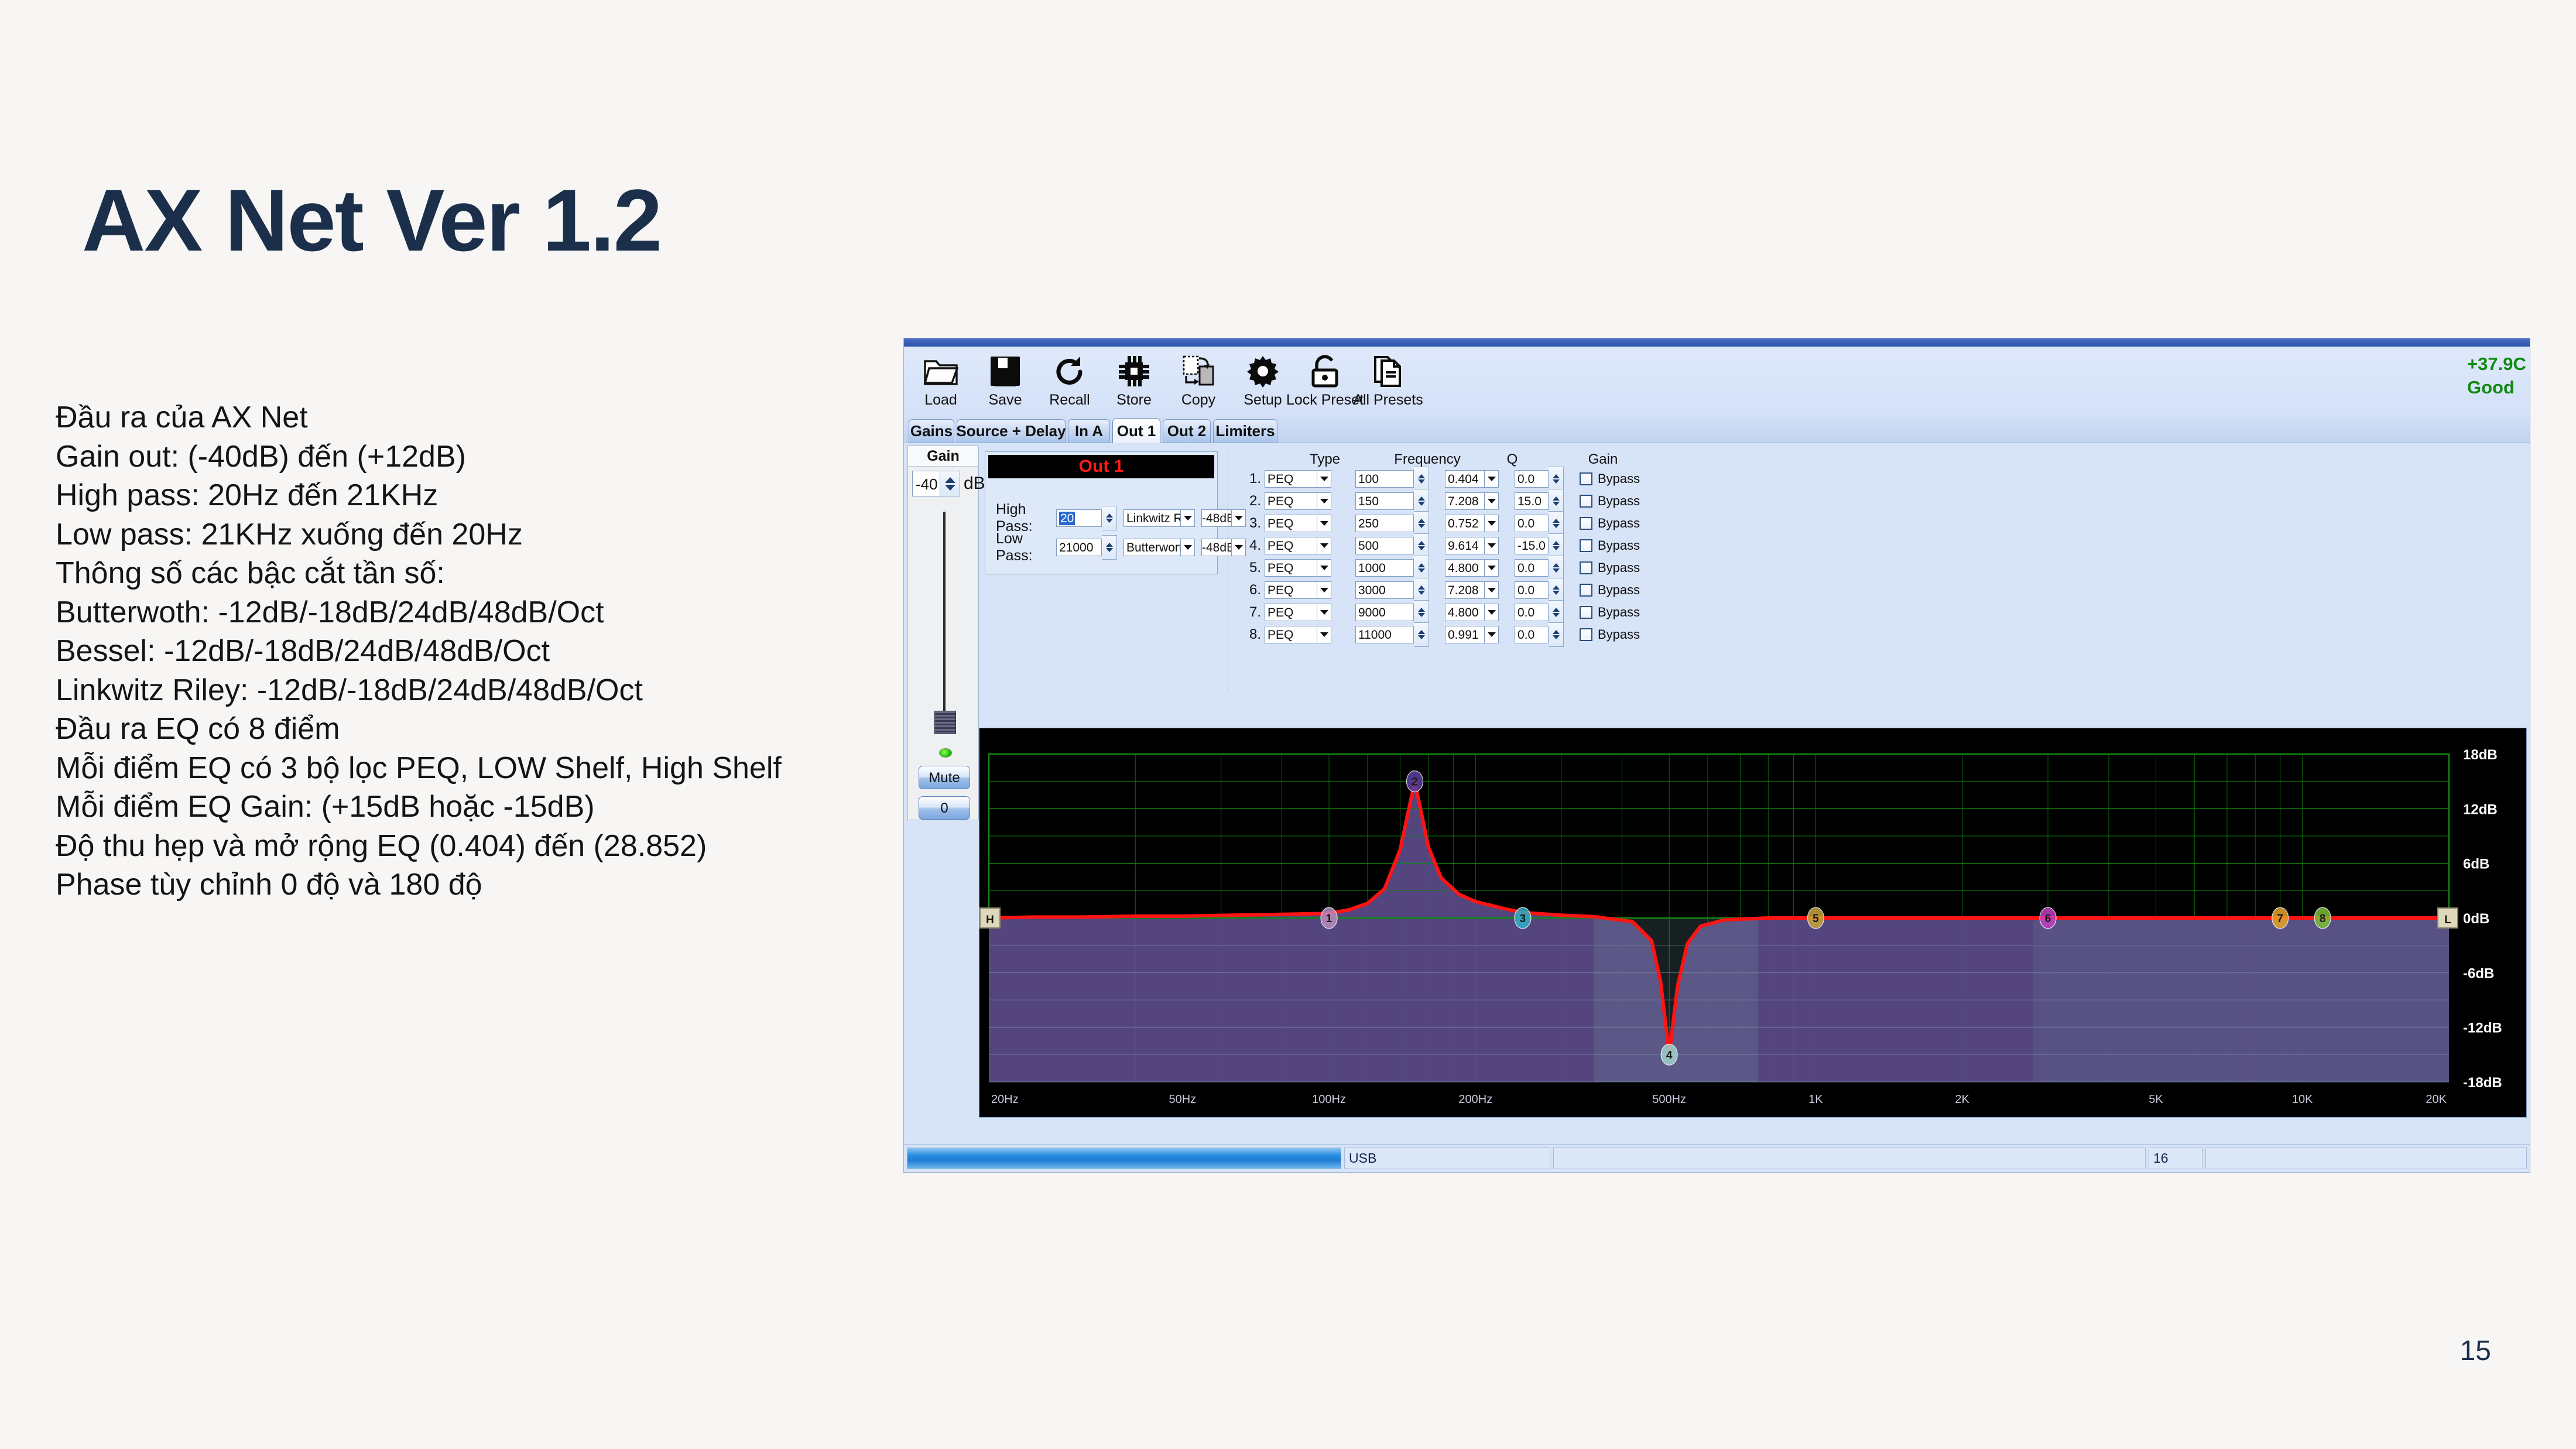  I want to click on low-pass-frequency-input: 21000, so click(1079, 547).